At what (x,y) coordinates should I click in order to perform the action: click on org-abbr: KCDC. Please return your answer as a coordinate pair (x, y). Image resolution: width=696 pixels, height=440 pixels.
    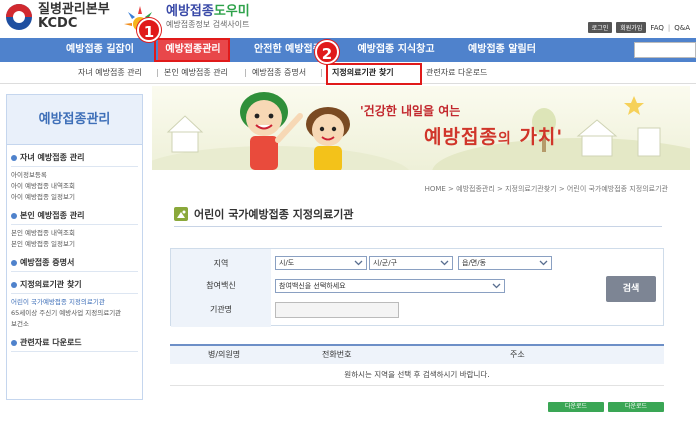
    Looking at the image, I should click on (58, 23).